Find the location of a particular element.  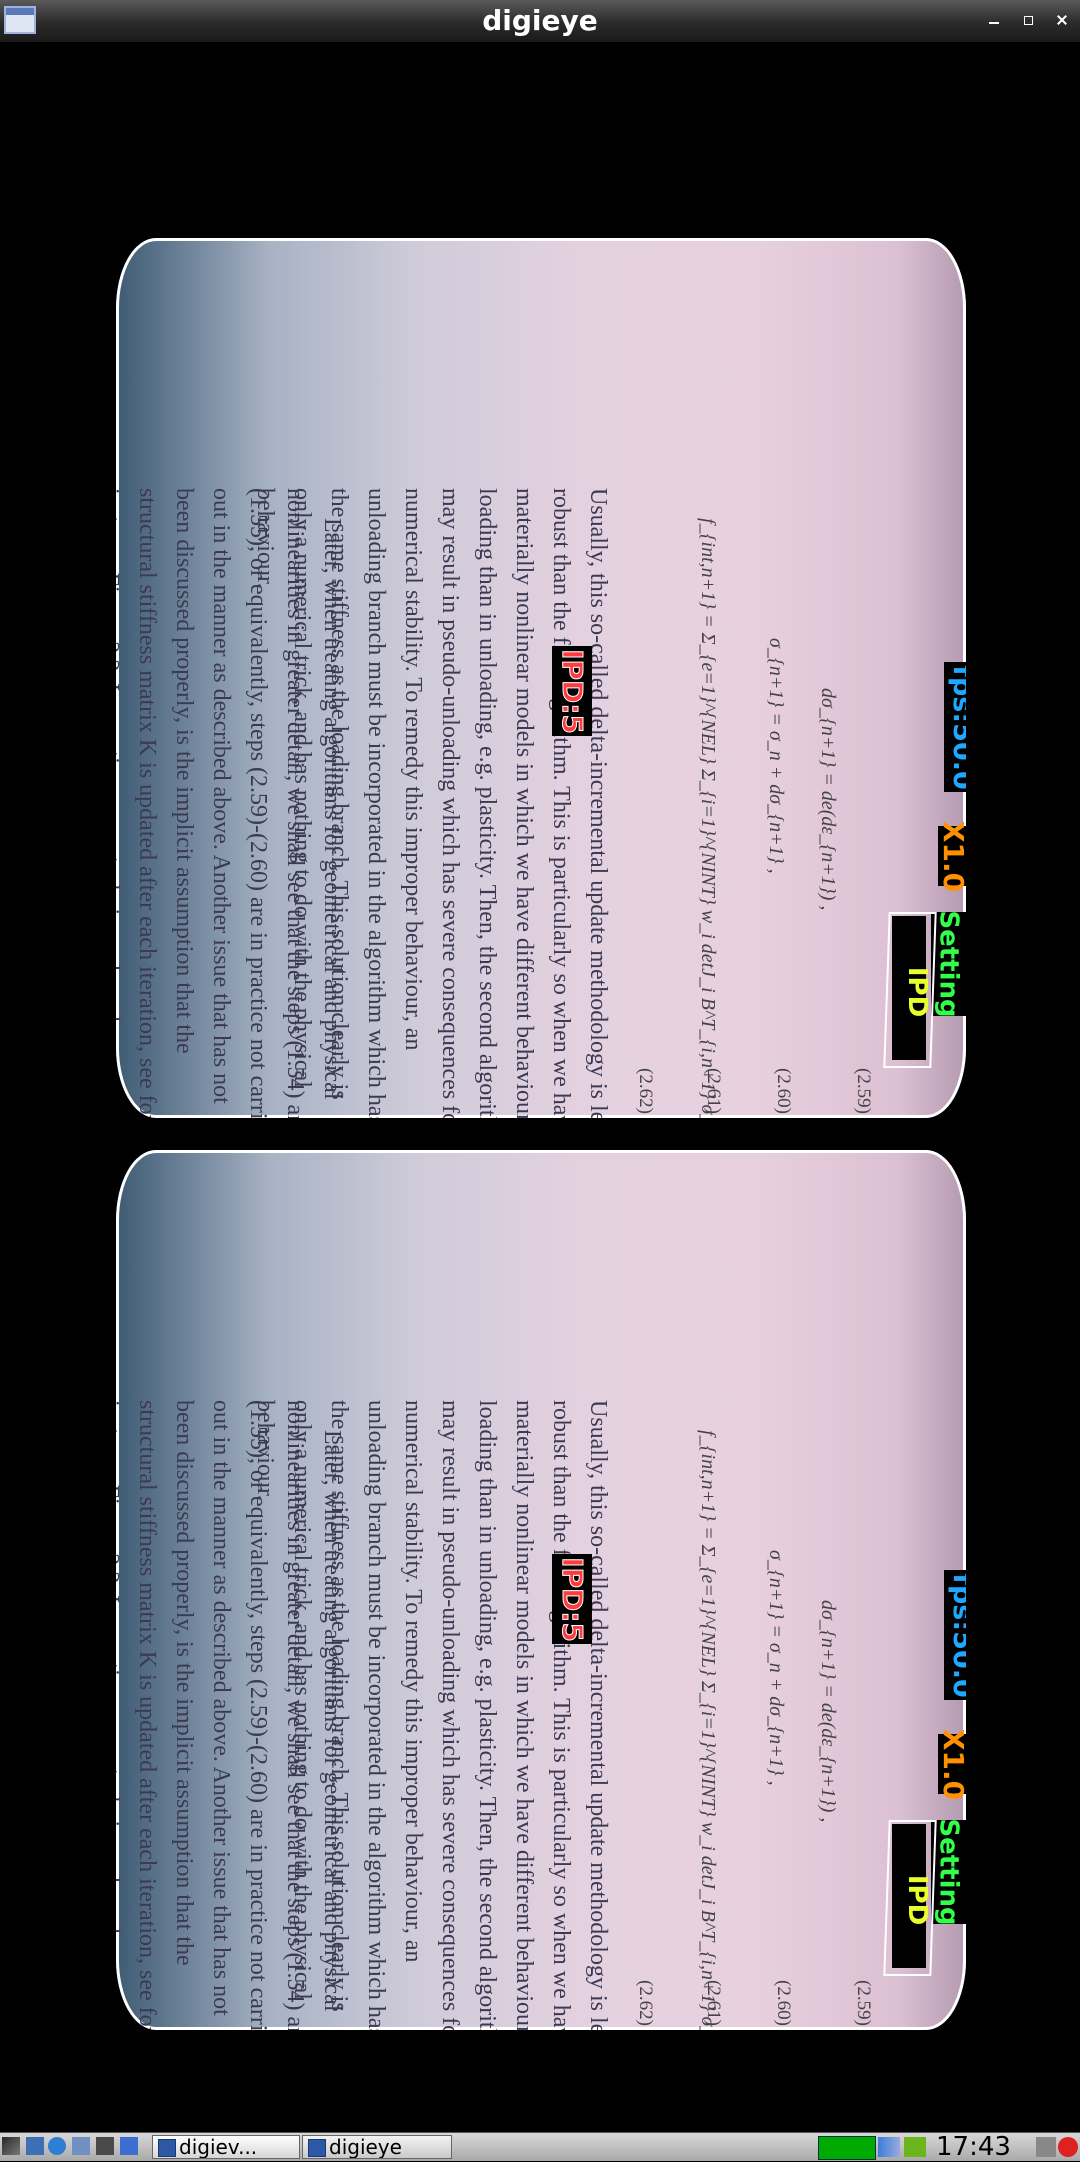

signal-icon is located at coordinates (889, 2147).